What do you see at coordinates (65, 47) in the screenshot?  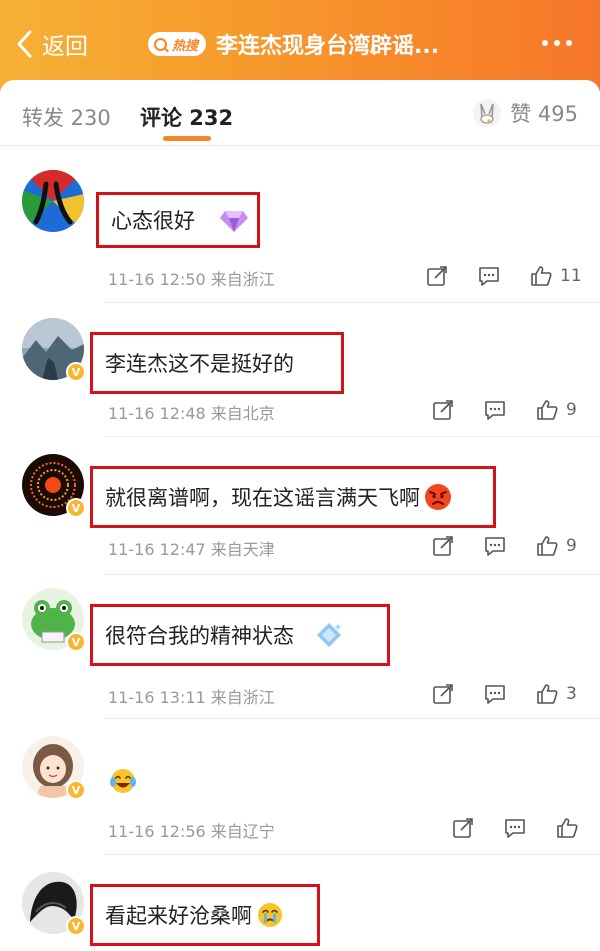 I see `back-label: 返回` at bounding box center [65, 47].